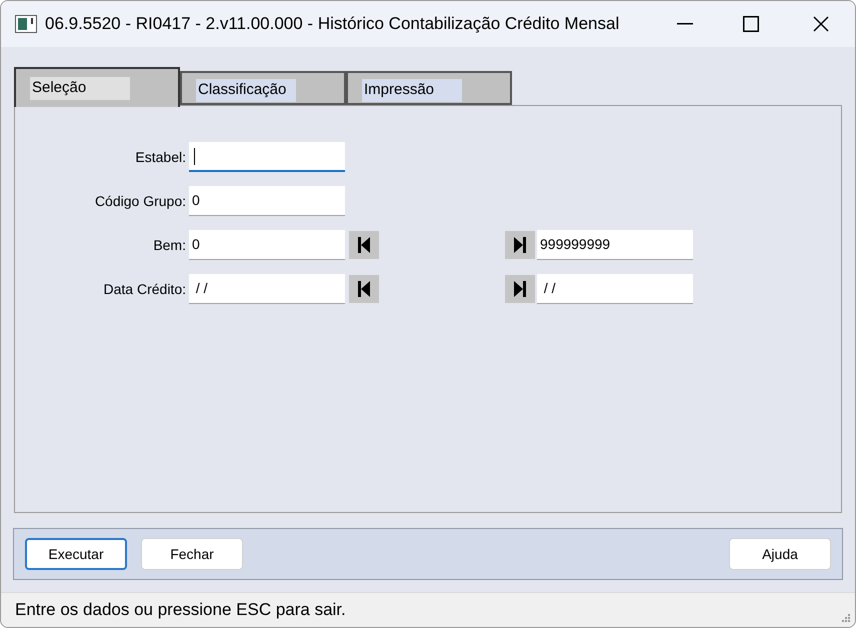  I want to click on close-icon, so click(821, 24).